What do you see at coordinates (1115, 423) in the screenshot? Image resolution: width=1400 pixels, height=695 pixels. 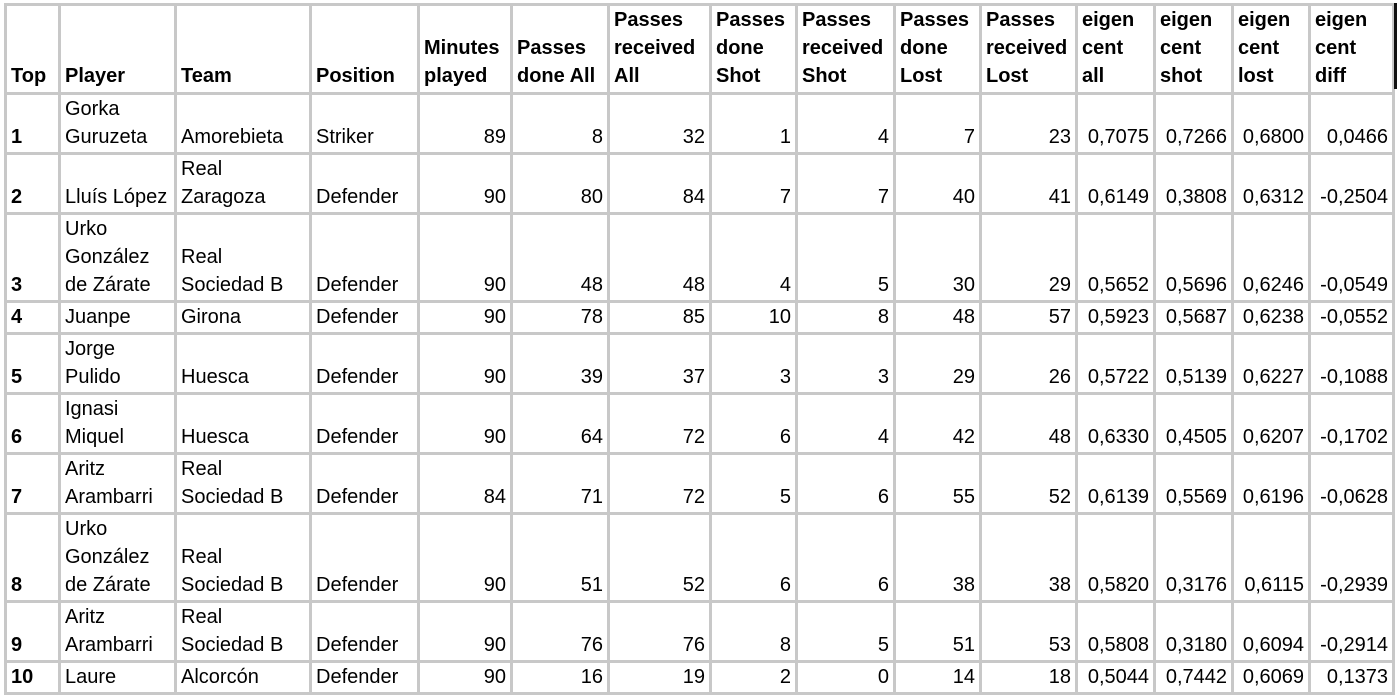 I see `cell-eigen-cent-all: 0,6330` at bounding box center [1115, 423].